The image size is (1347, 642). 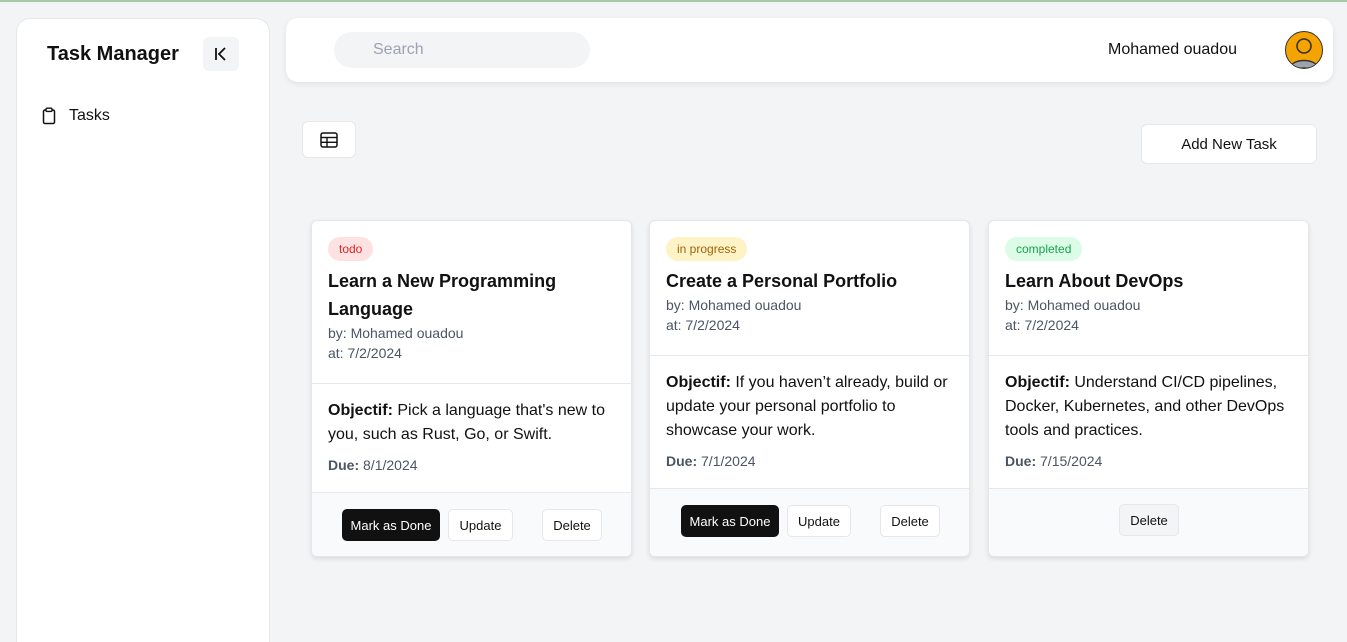 What do you see at coordinates (707, 249) in the screenshot?
I see `status-badge: in progress` at bounding box center [707, 249].